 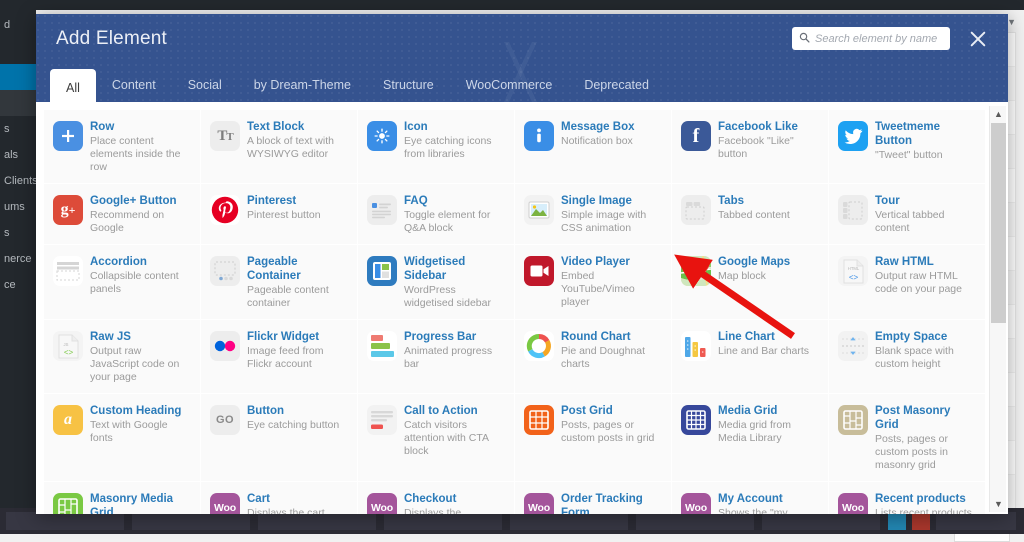 I want to click on element-card-title: Recent products, so click(x=923, y=499).